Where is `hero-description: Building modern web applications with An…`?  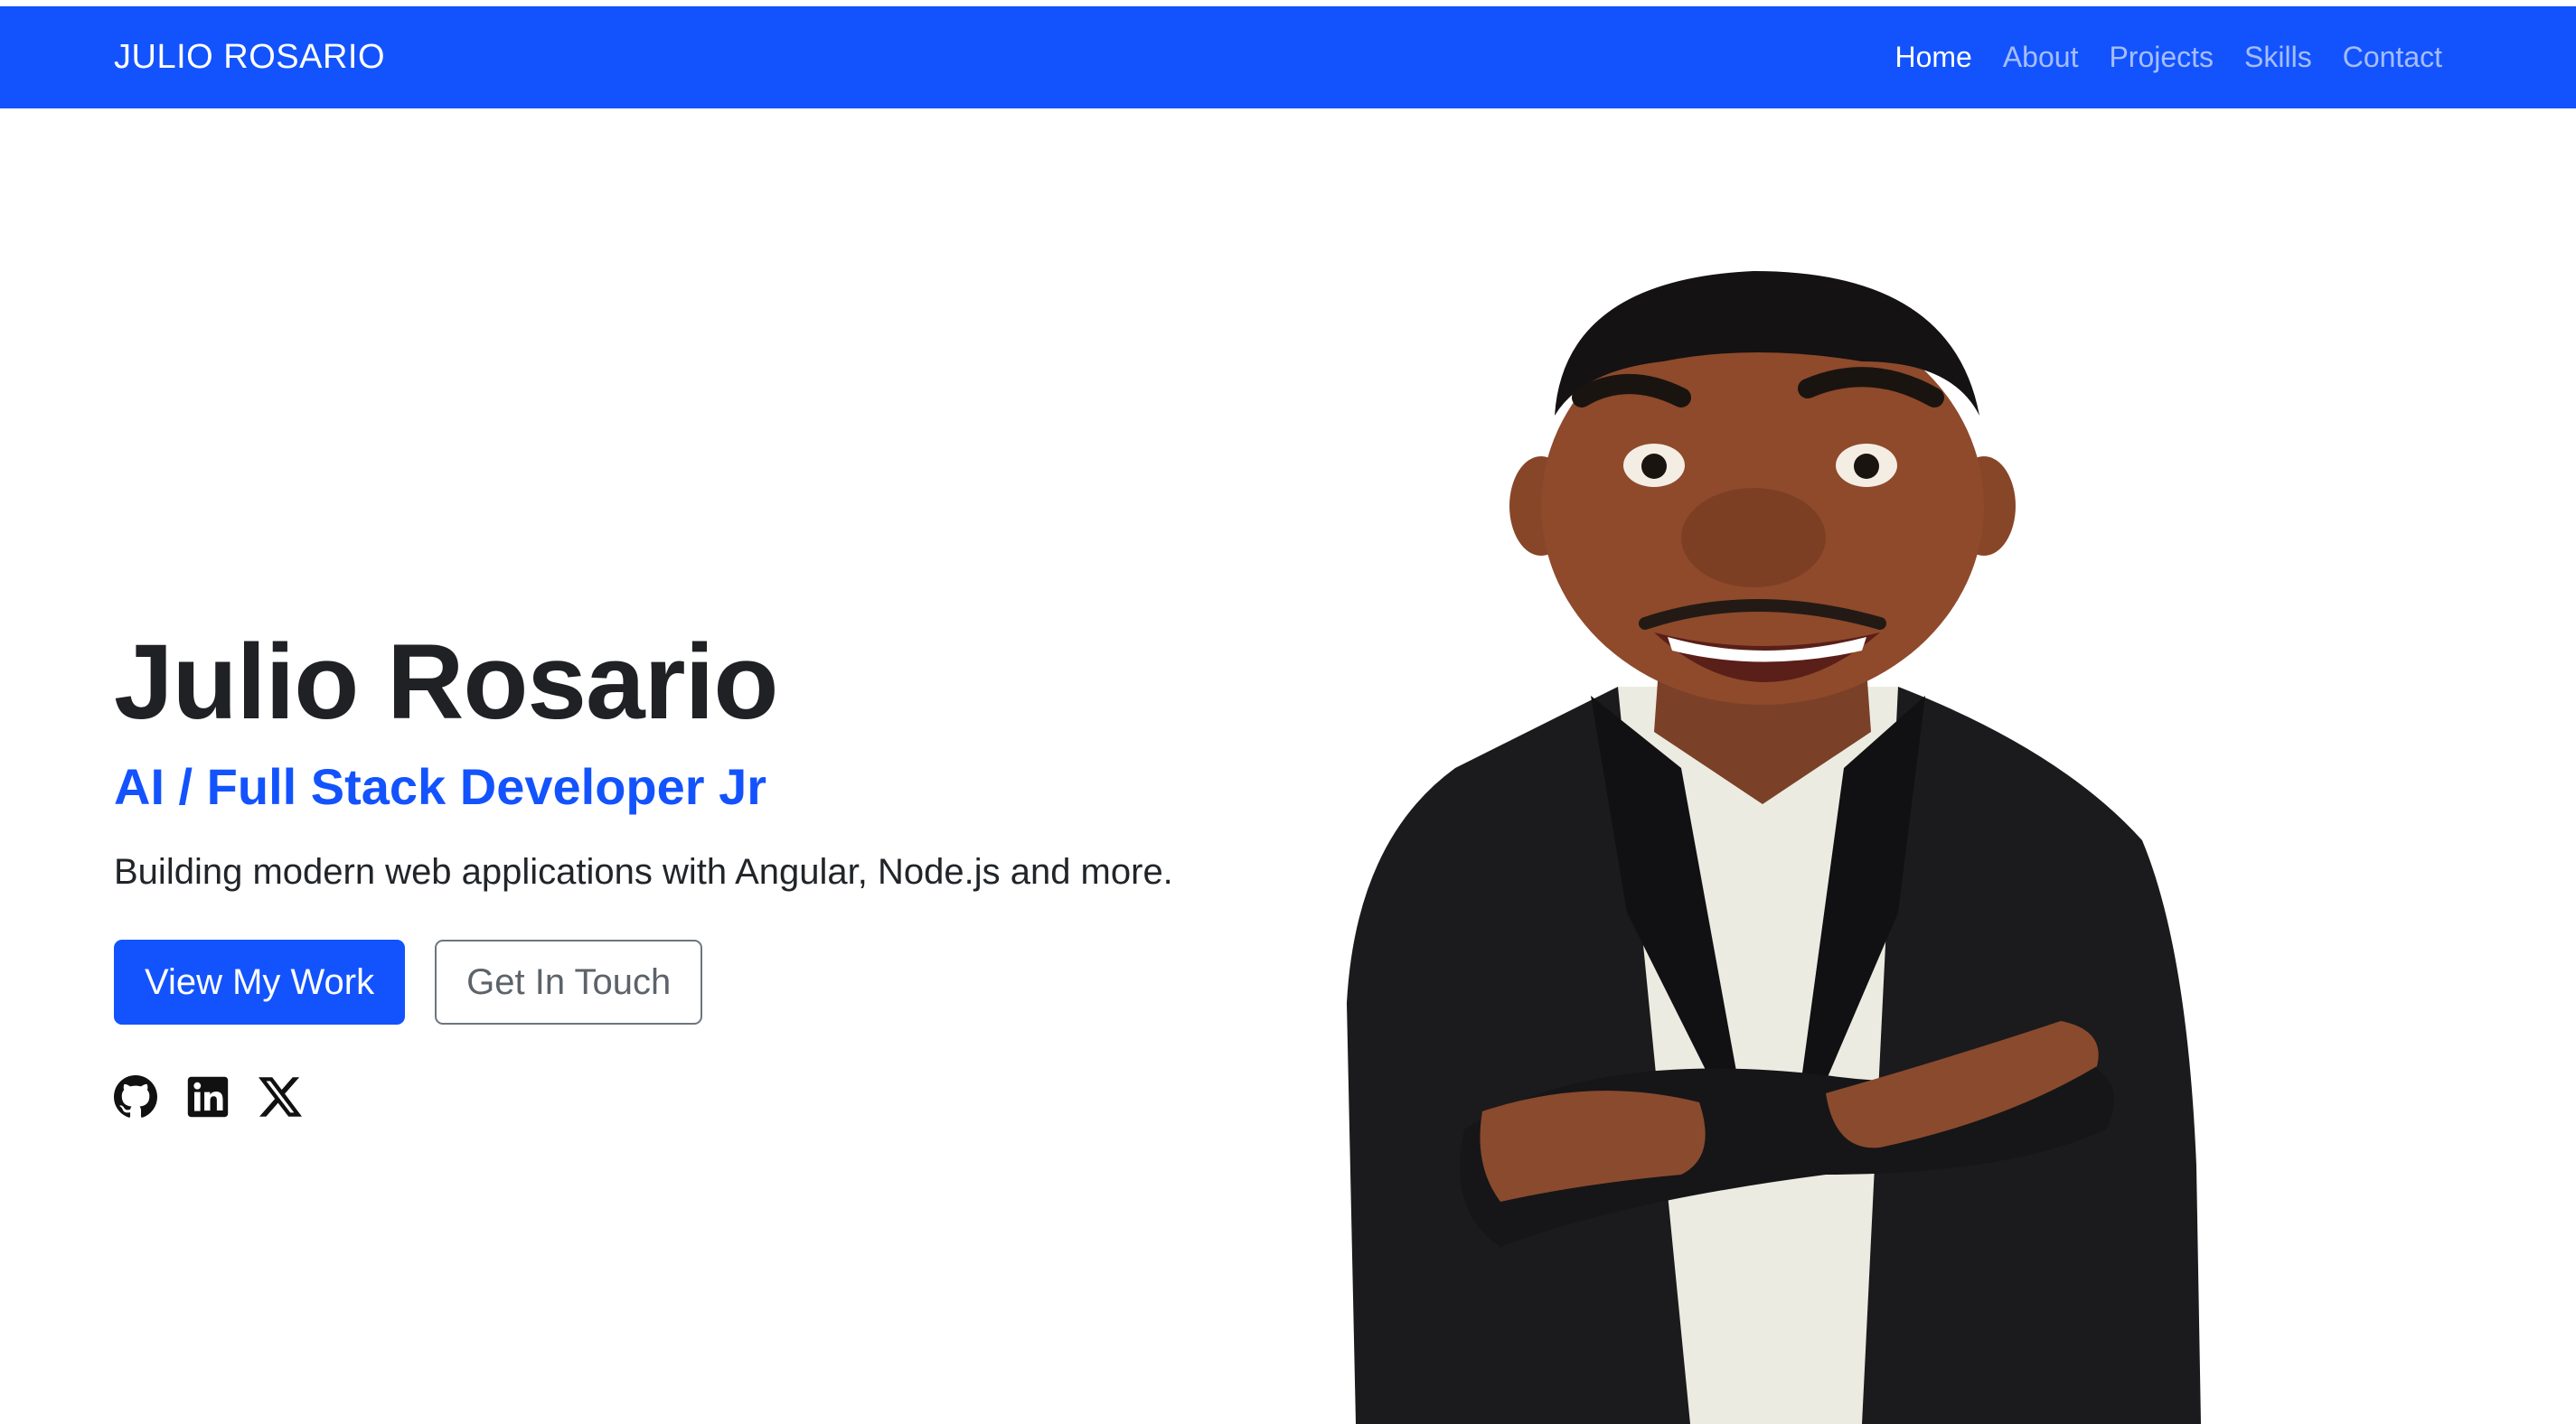 hero-description: Building modern web applications with An… is located at coordinates (643, 872).